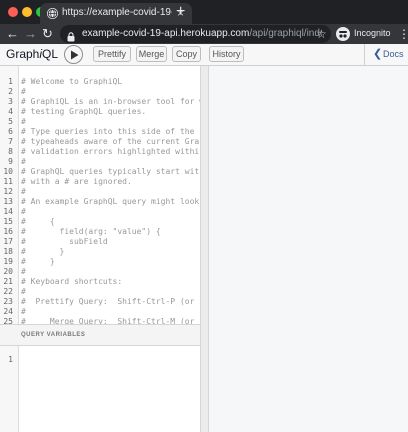 The width and height of the screenshot is (408, 432). I want to click on line-number: 24, so click(8, 311).